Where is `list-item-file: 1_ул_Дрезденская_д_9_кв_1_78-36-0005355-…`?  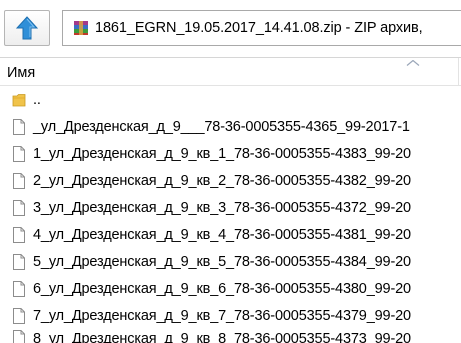
list-item-file: 1_ул_Дрезденская_д_9_кв_1_78-36-0005355-… is located at coordinates (230, 153).